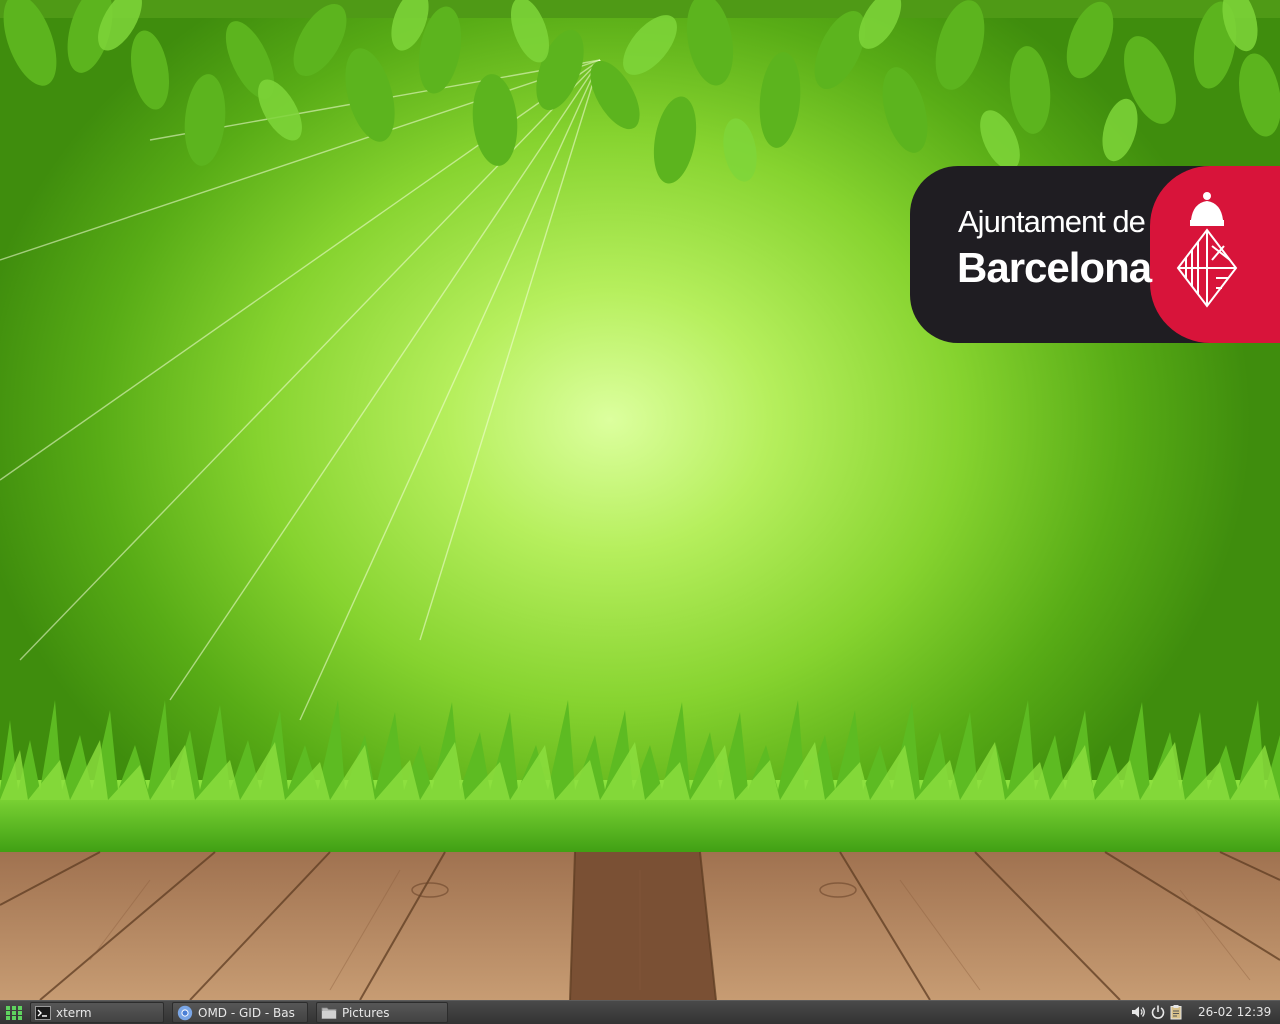  Describe the element at coordinates (74, 1012) in the screenshot. I see `taskbar-item-label: xterm` at that location.